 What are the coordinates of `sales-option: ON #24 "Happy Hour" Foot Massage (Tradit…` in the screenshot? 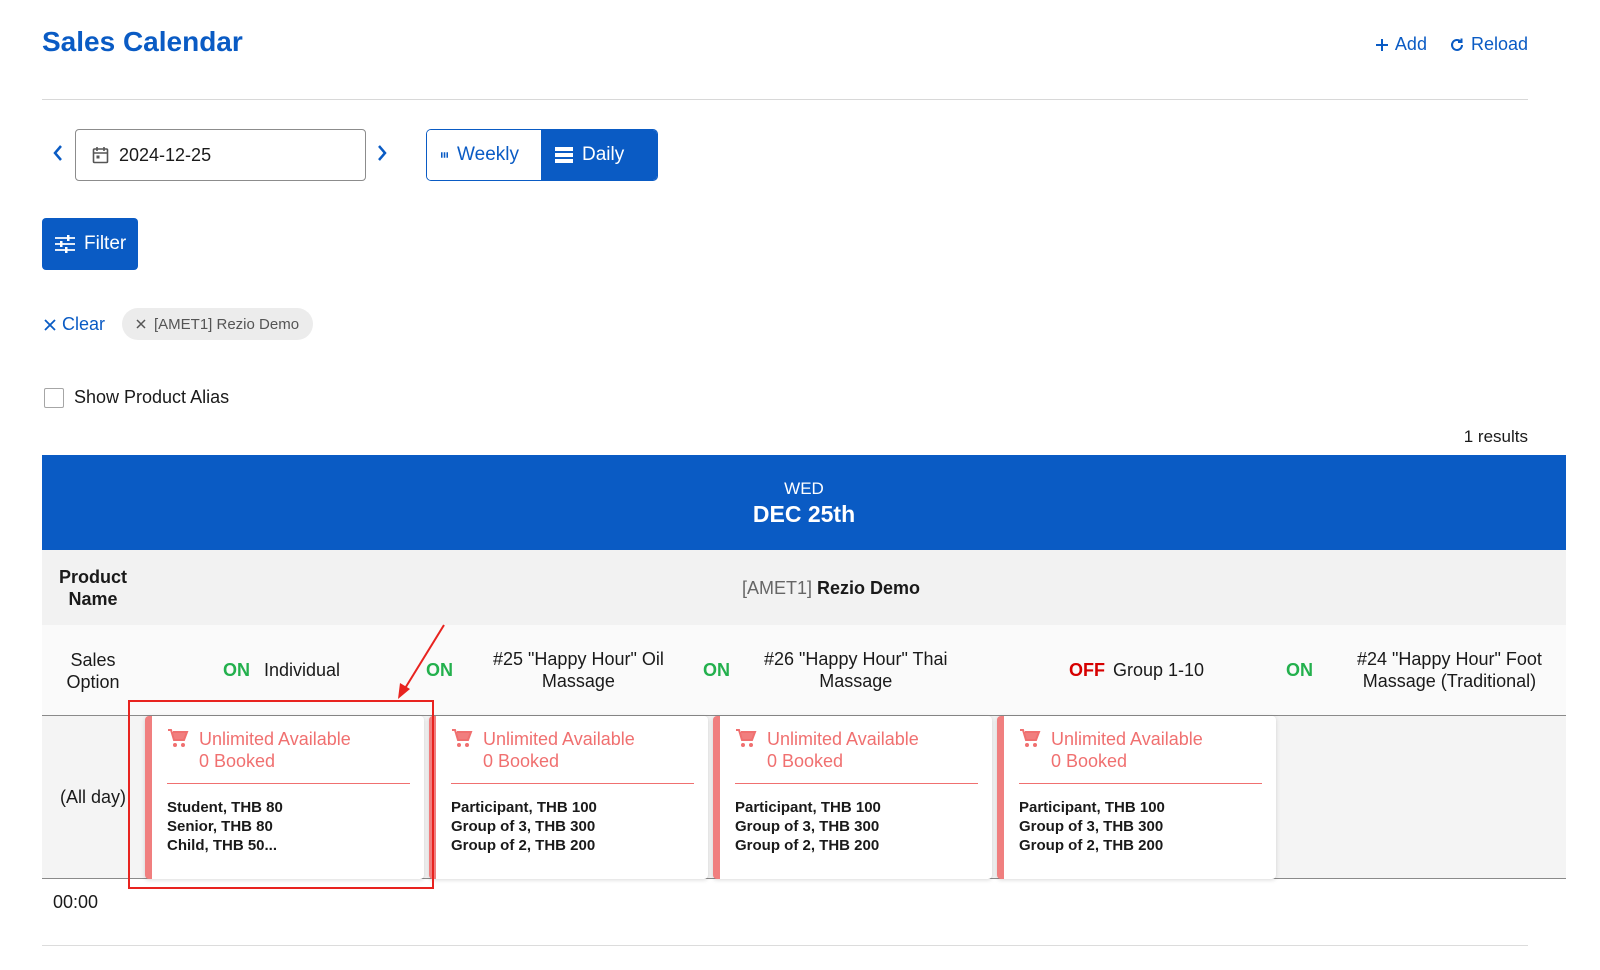 It's located at (1414, 670).